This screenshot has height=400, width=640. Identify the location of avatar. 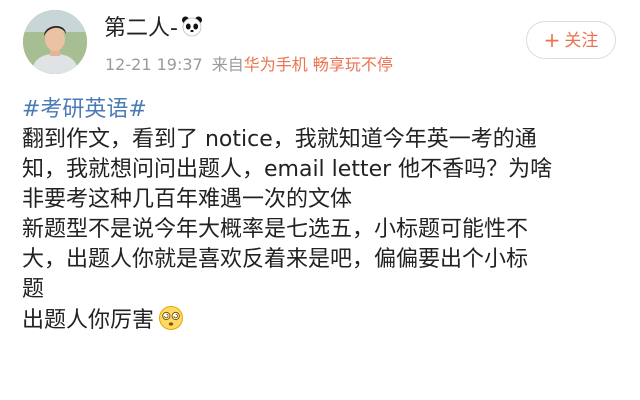
(55, 42).